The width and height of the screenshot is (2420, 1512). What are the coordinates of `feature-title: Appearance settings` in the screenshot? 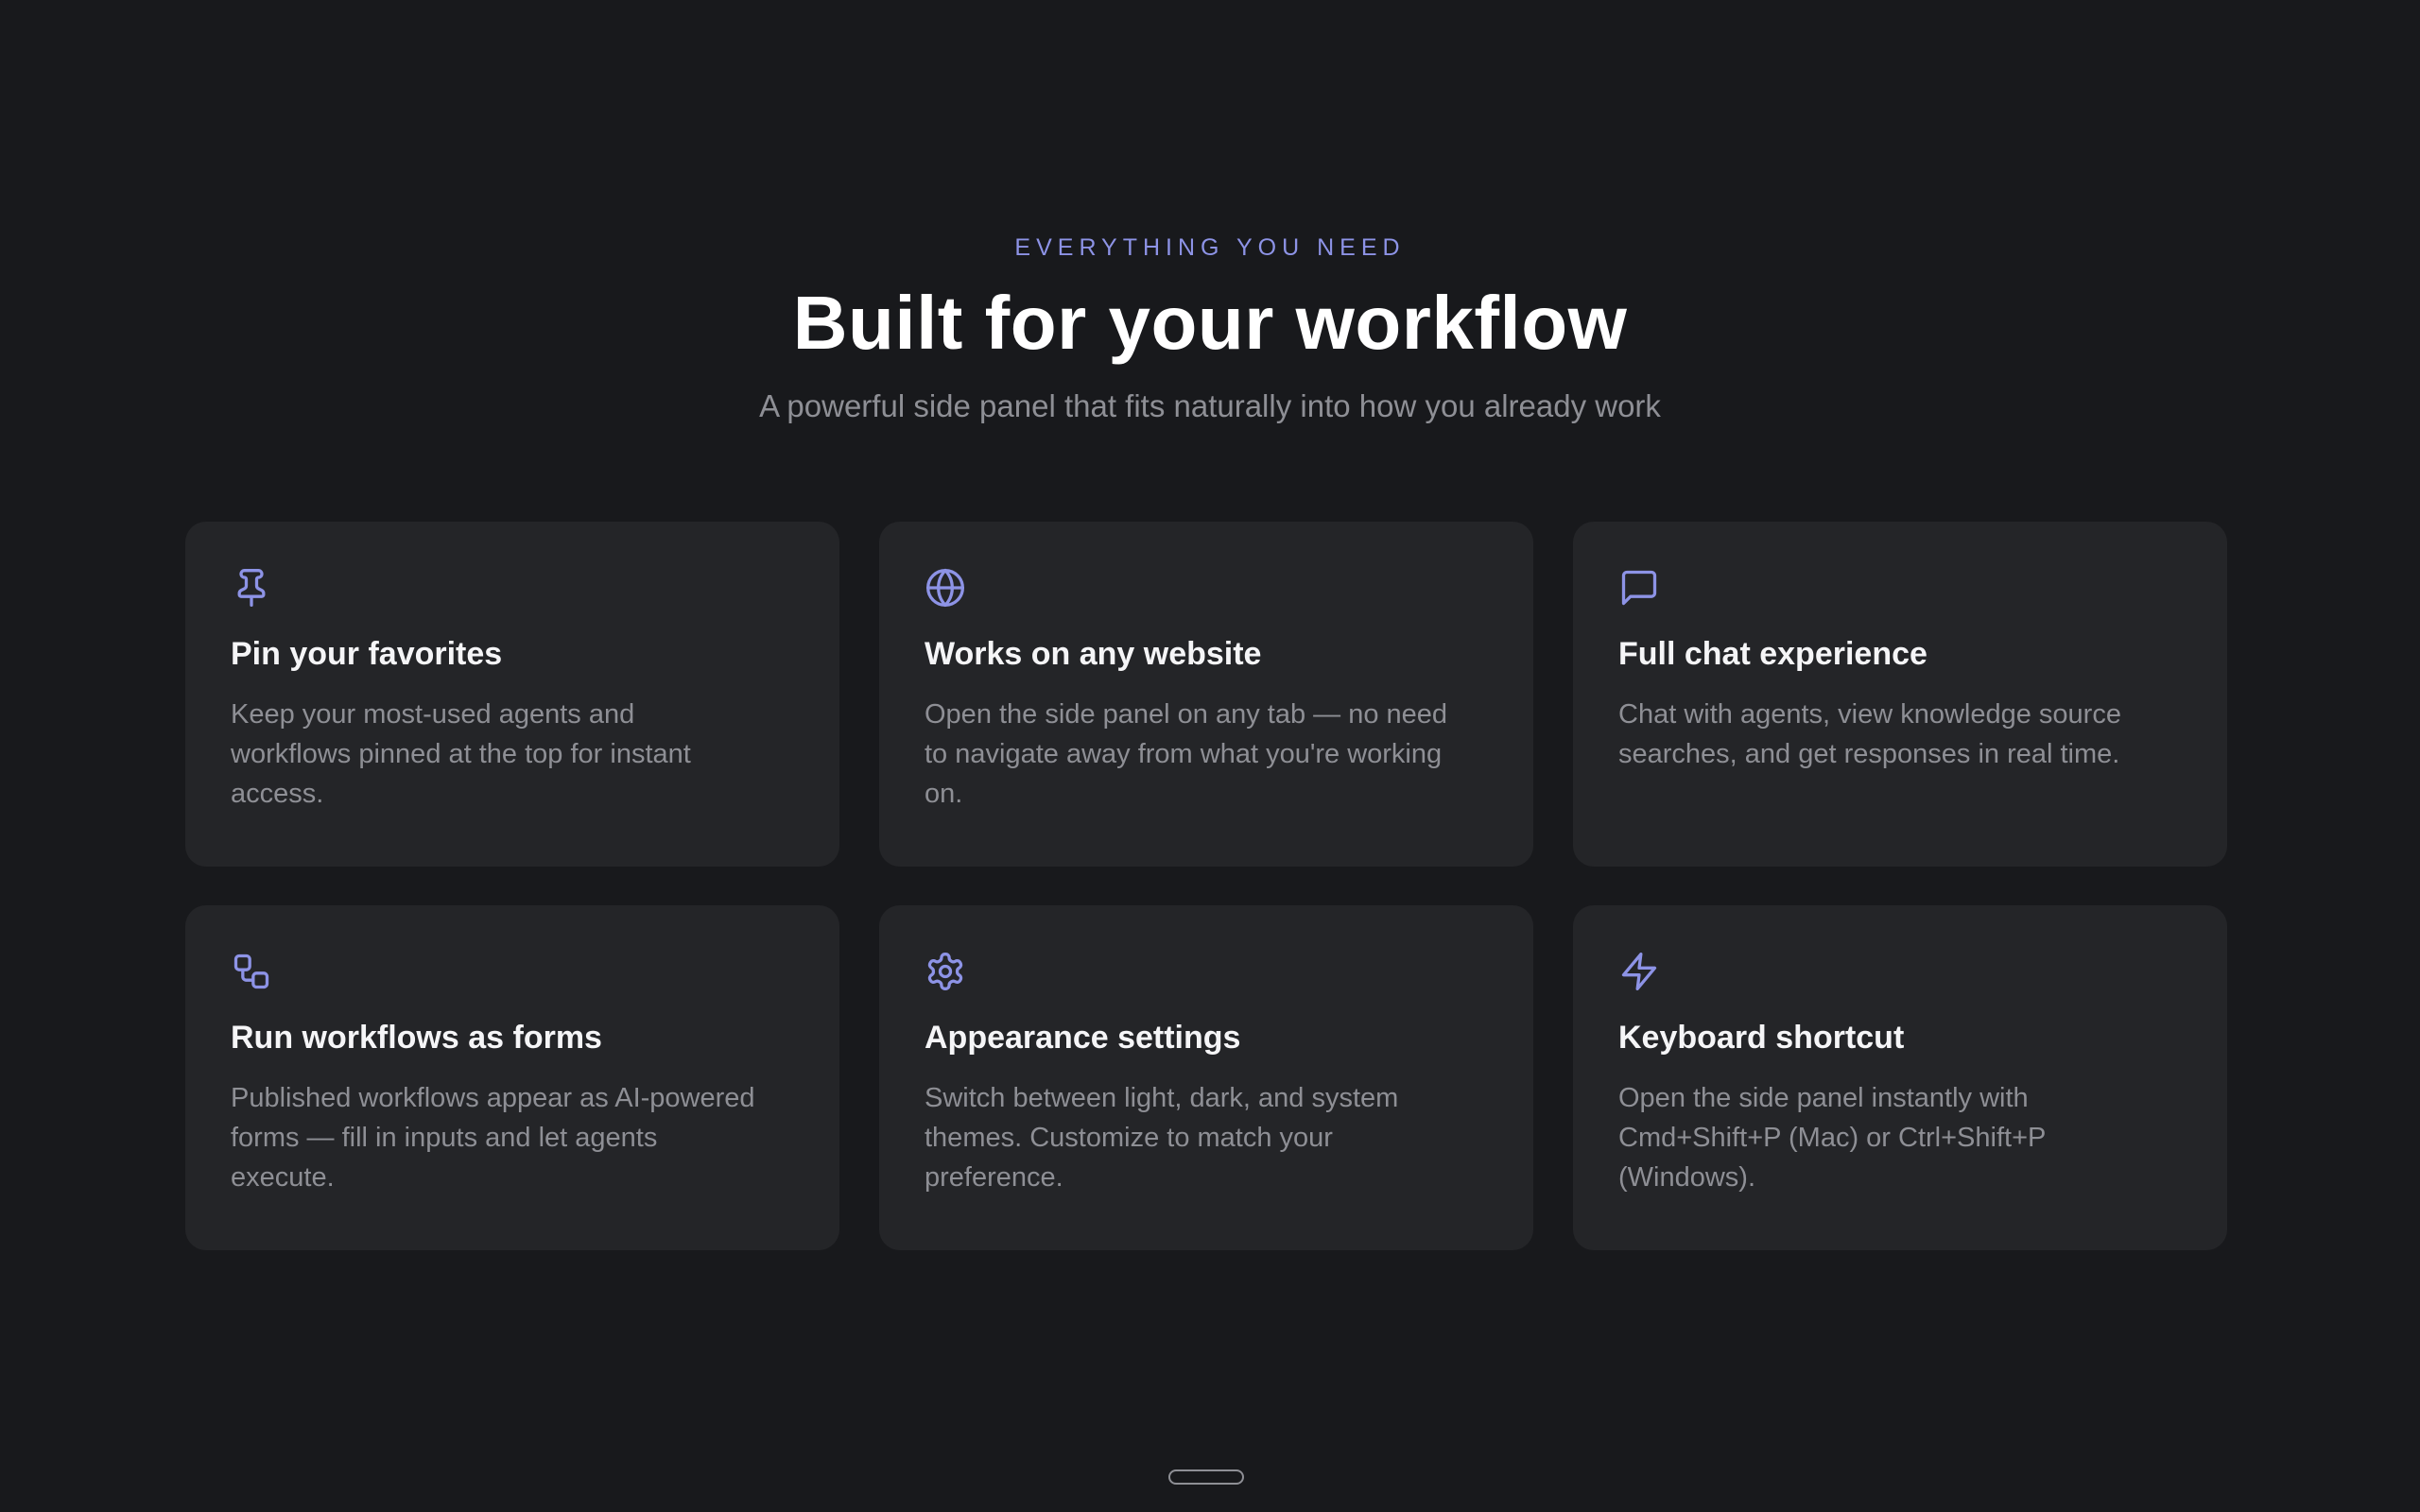 It's located at (1083, 1038).